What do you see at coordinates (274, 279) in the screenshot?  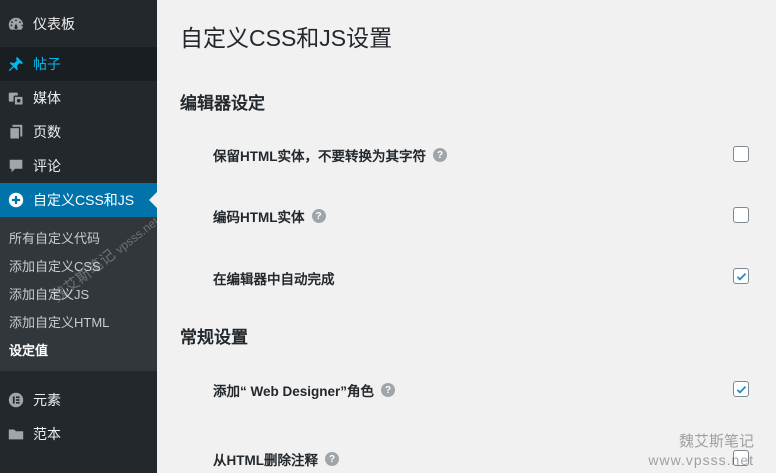 I see `option-label-autocomplete: 在编辑器中自动完成` at bounding box center [274, 279].